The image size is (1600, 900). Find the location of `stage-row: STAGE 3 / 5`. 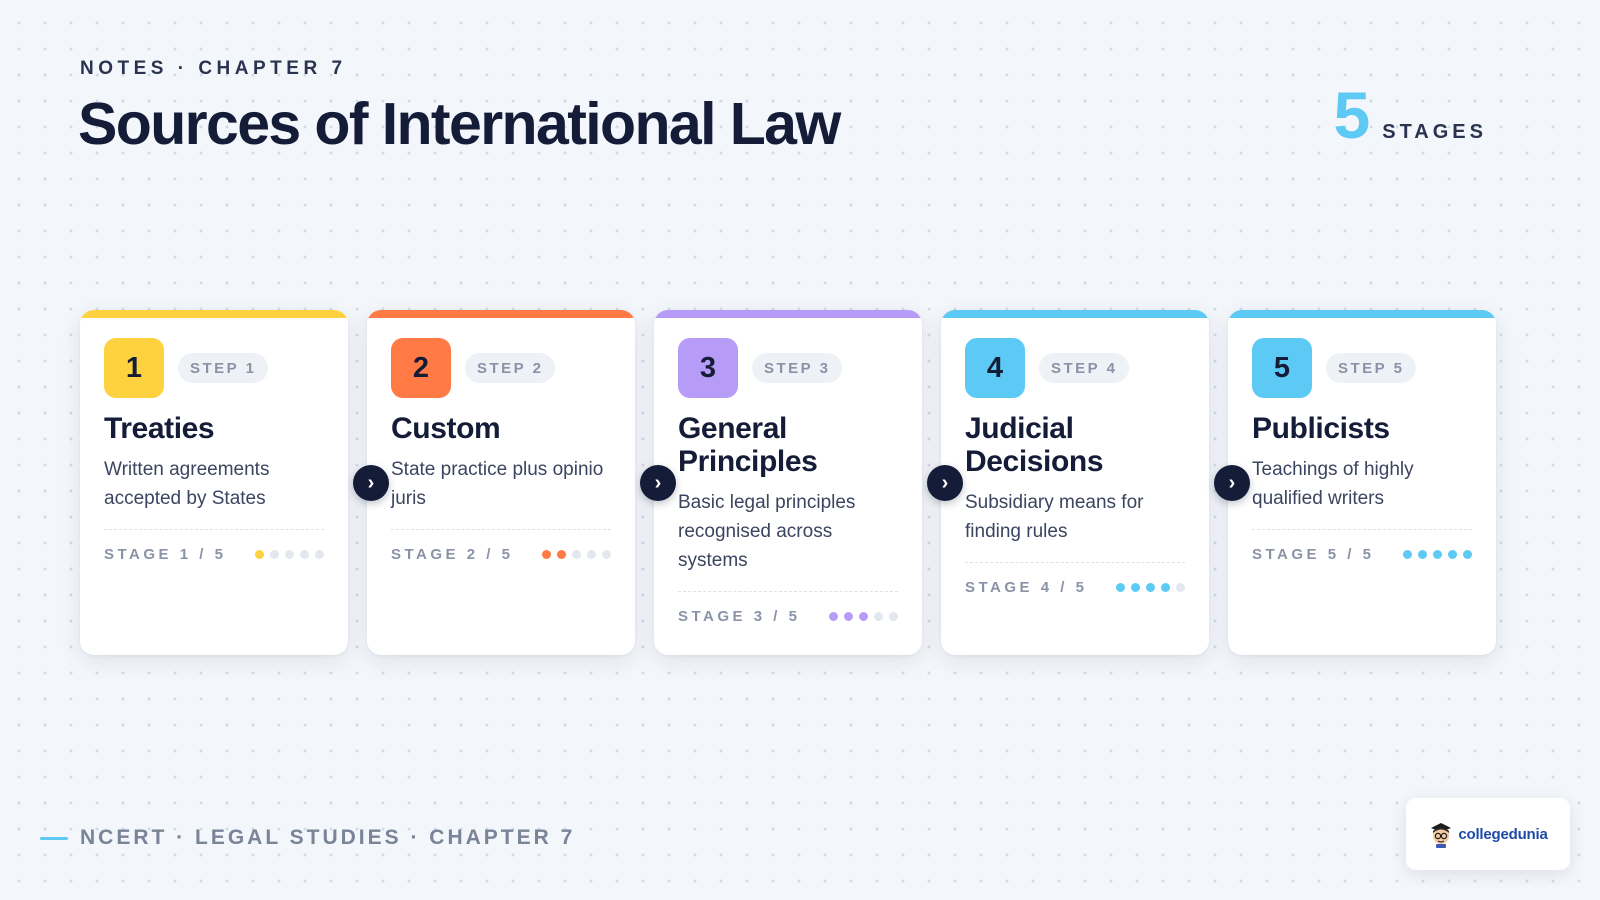

stage-row: STAGE 3 / 5 is located at coordinates (788, 616).